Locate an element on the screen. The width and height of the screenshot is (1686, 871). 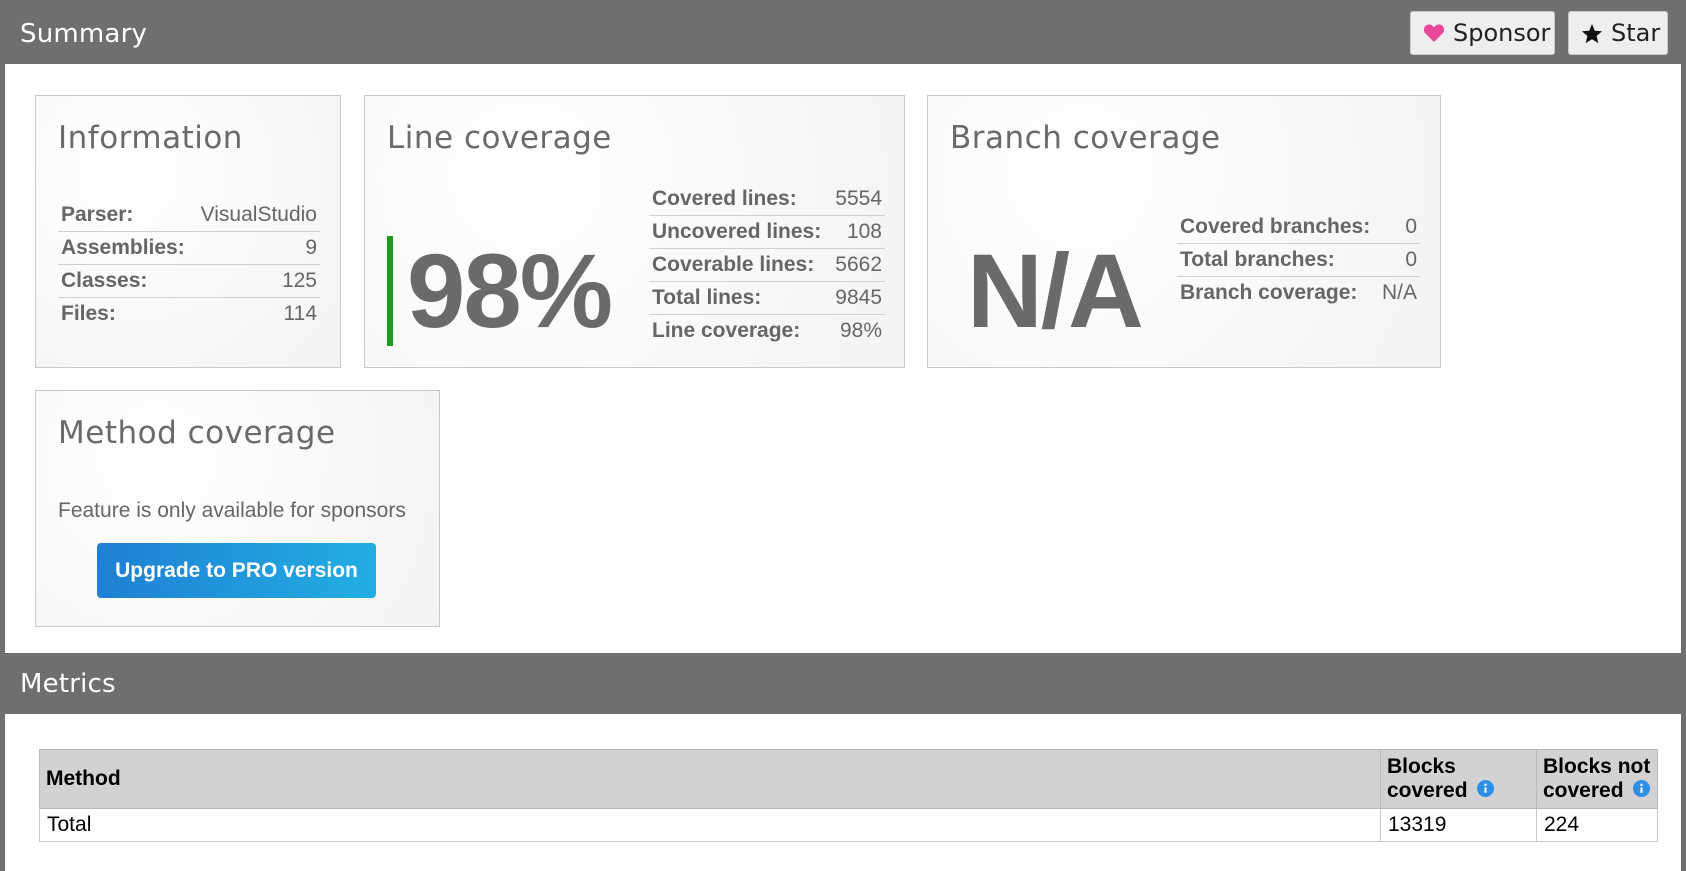
info-key: Parser: is located at coordinates (97, 214).